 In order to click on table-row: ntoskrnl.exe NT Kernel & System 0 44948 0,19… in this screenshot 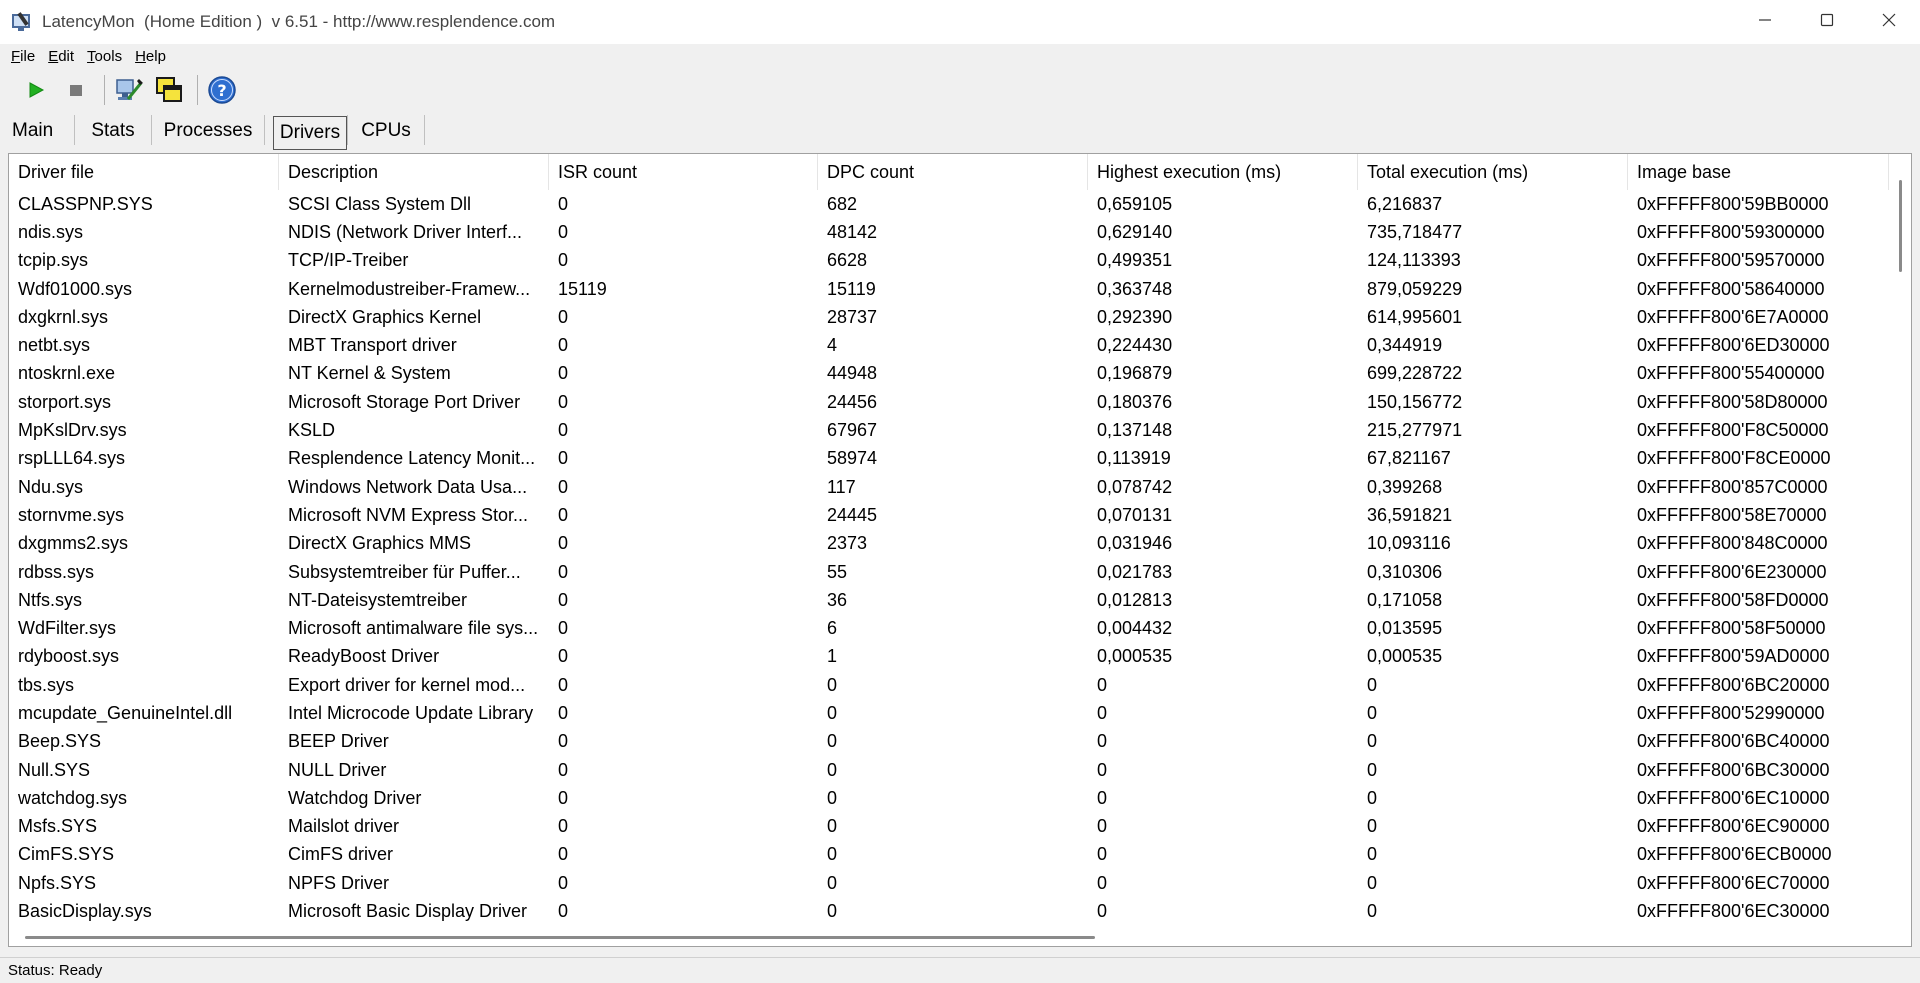, I will do `click(949, 374)`.